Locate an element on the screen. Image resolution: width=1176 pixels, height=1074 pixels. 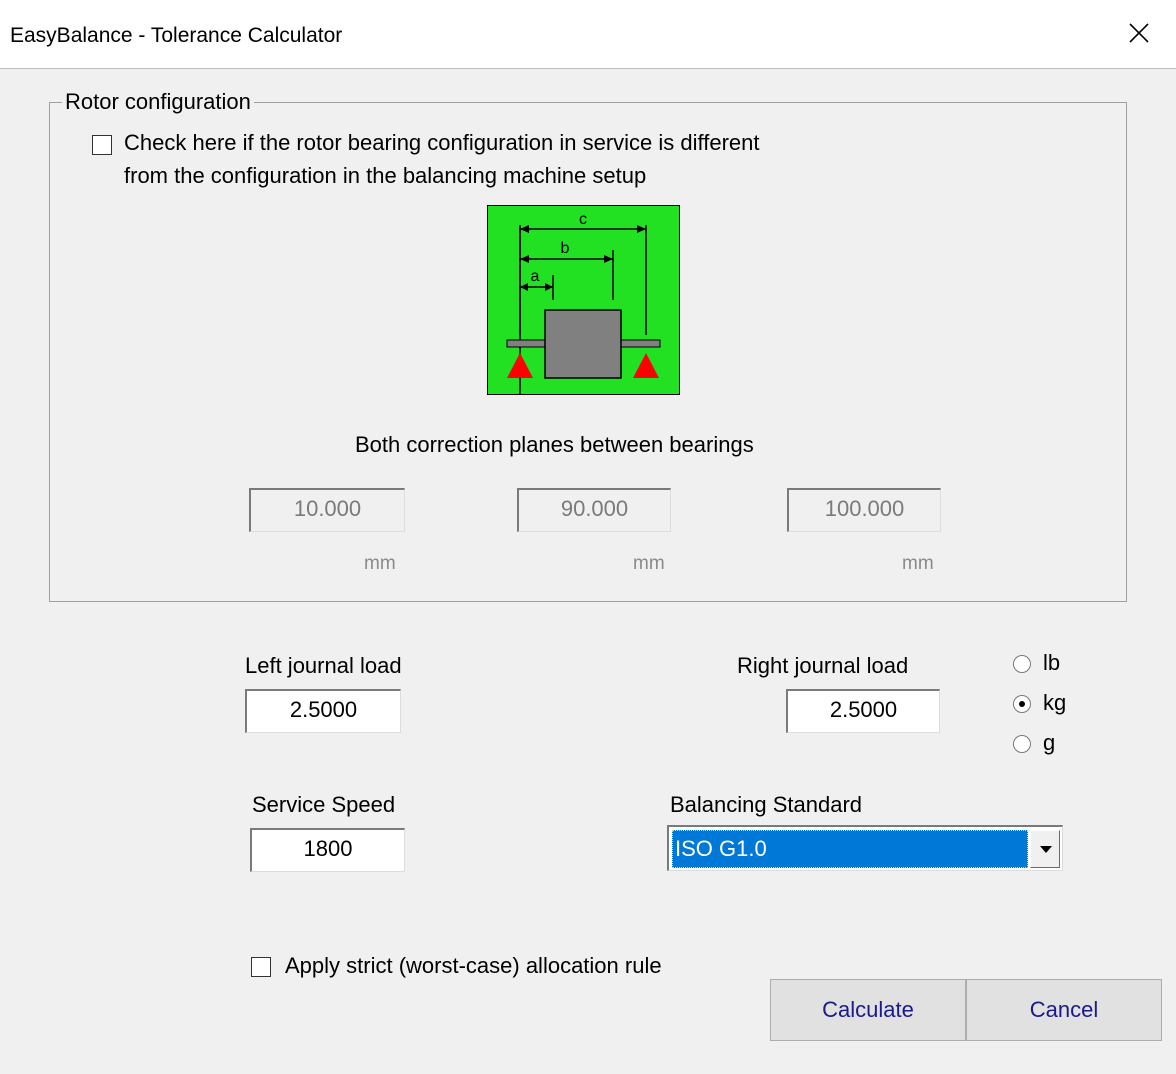
radio-selected-dot is located at coordinates (1022, 704).